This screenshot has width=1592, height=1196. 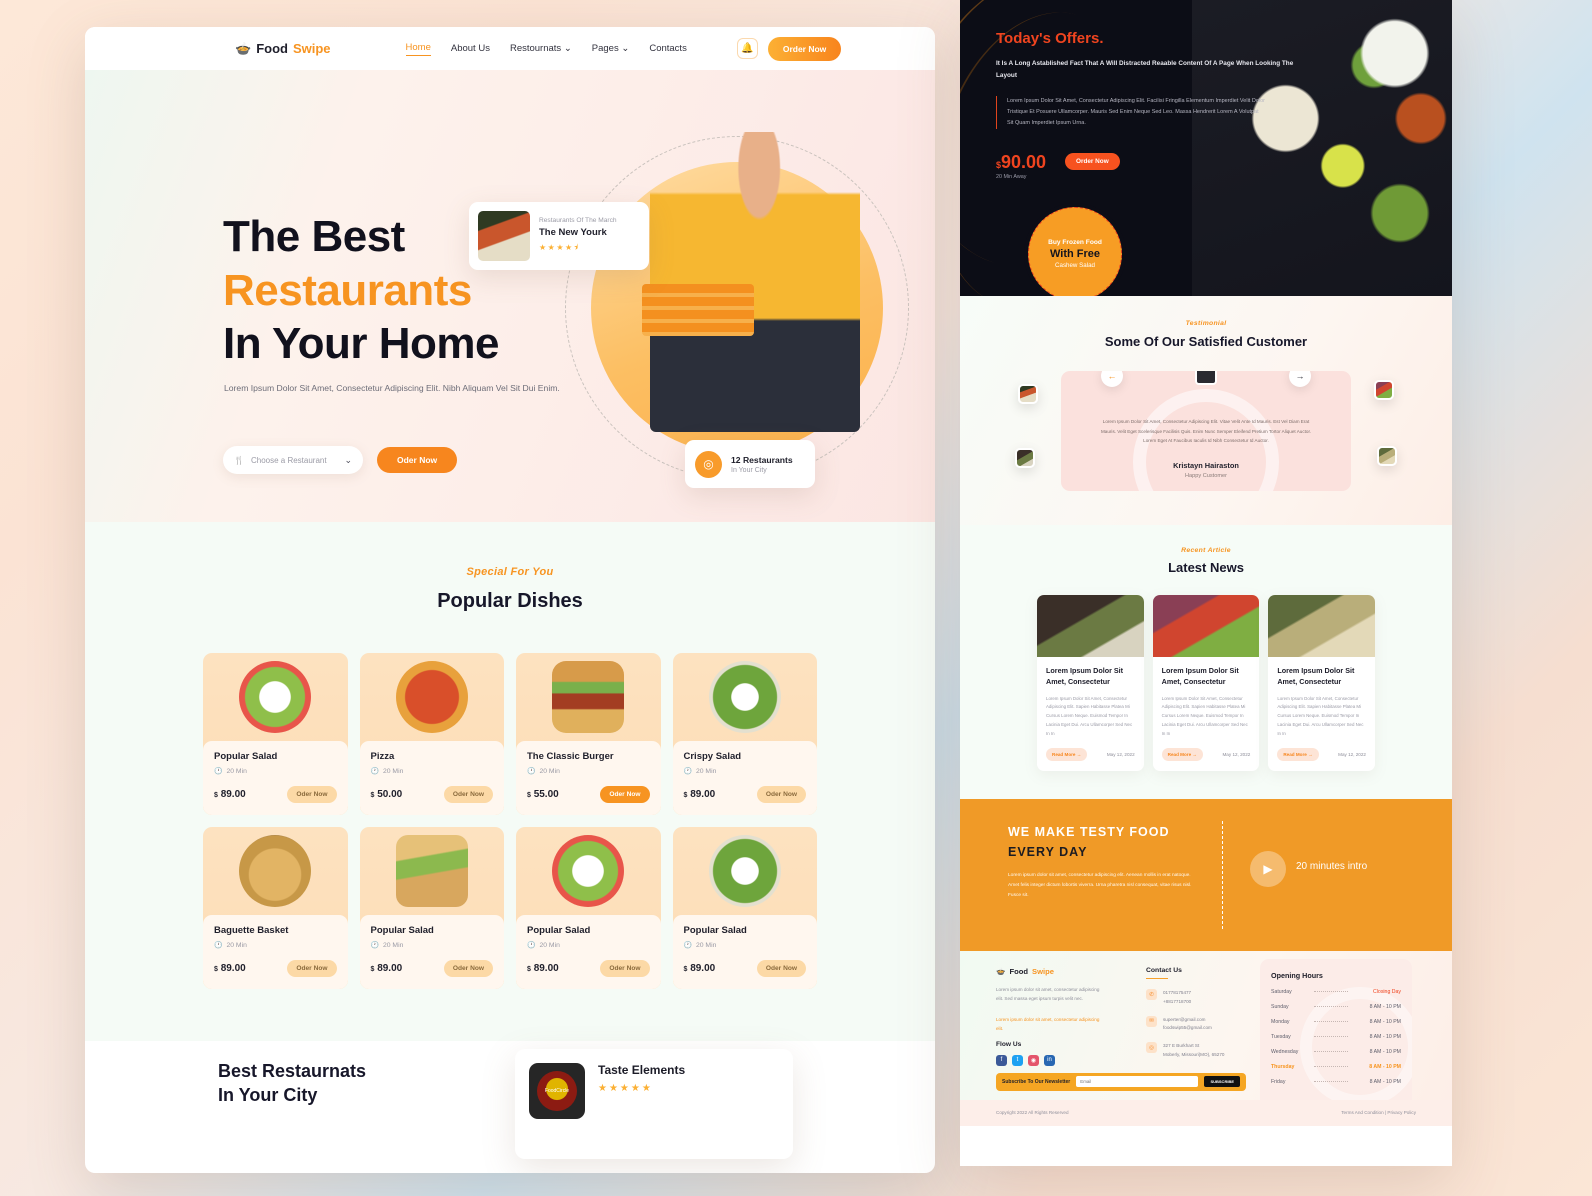 I want to click on food-bowl-icon: 🍲, so click(x=1001, y=971).